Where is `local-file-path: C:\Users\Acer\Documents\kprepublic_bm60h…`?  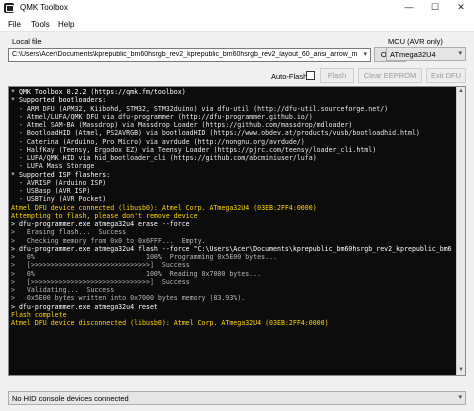
local-file-path: C:\Users\Acer\Documents\kprepublic_bm60h… is located at coordinates (184, 54).